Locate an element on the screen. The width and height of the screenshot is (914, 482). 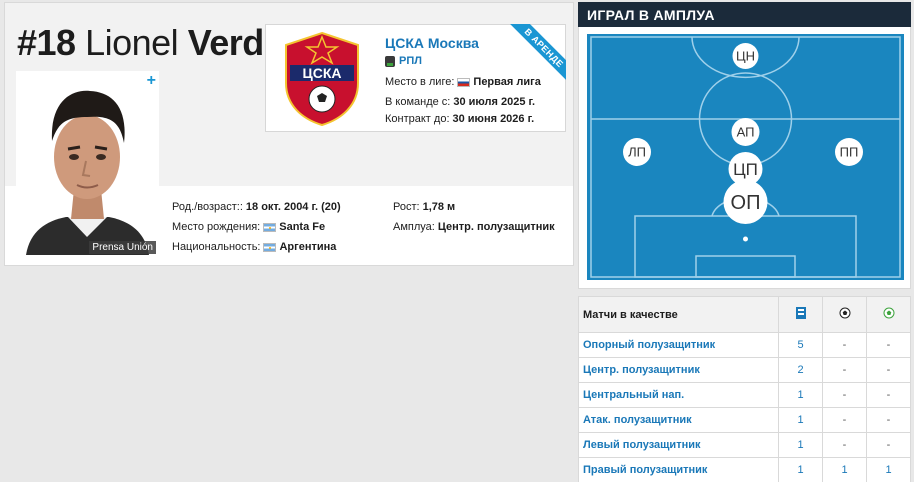
goals-column is located at coordinates (844, 314).